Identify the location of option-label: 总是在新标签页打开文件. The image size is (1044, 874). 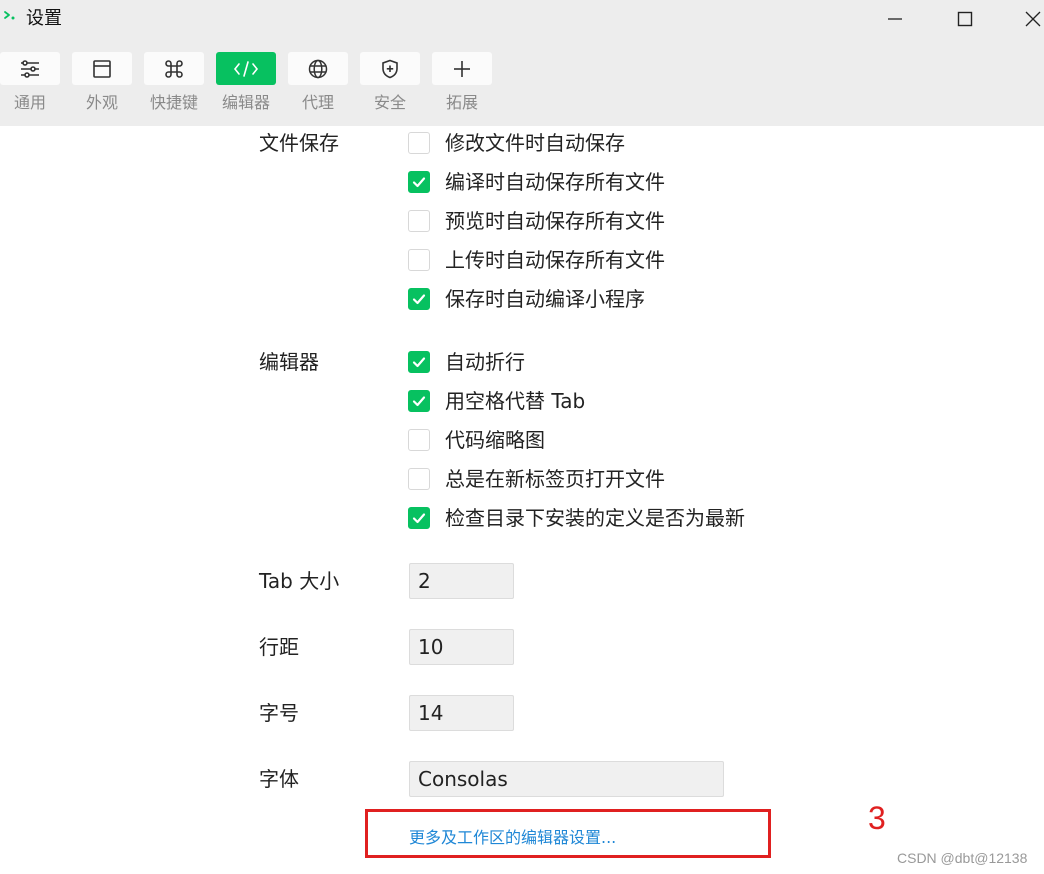
(555, 479).